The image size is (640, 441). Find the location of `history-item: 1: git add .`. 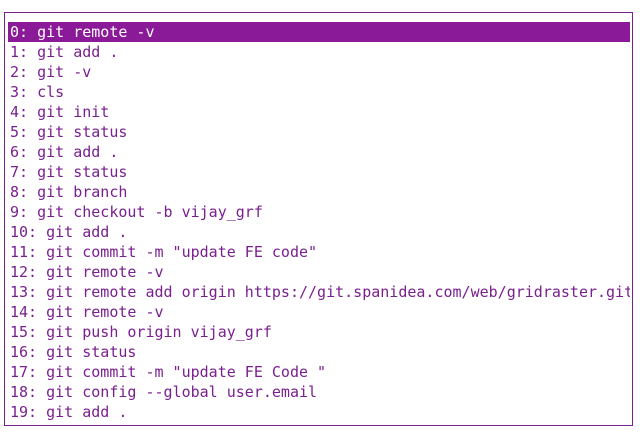

history-item: 1: git add . is located at coordinates (319, 52).